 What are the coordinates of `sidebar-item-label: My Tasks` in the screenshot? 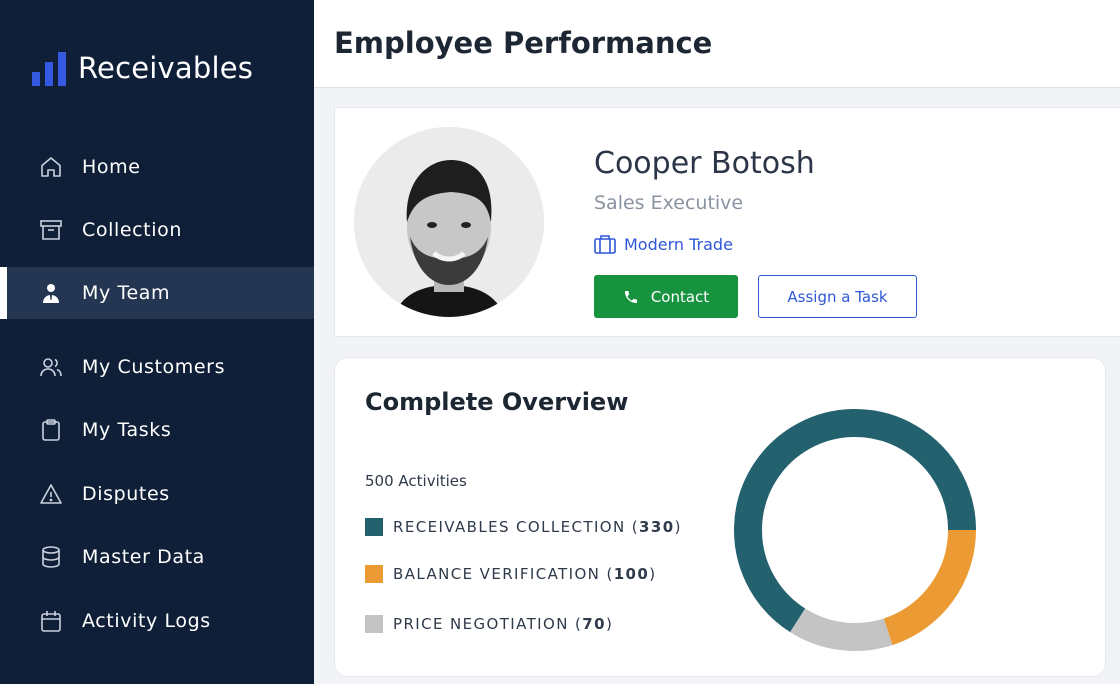 It's located at (127, 430).